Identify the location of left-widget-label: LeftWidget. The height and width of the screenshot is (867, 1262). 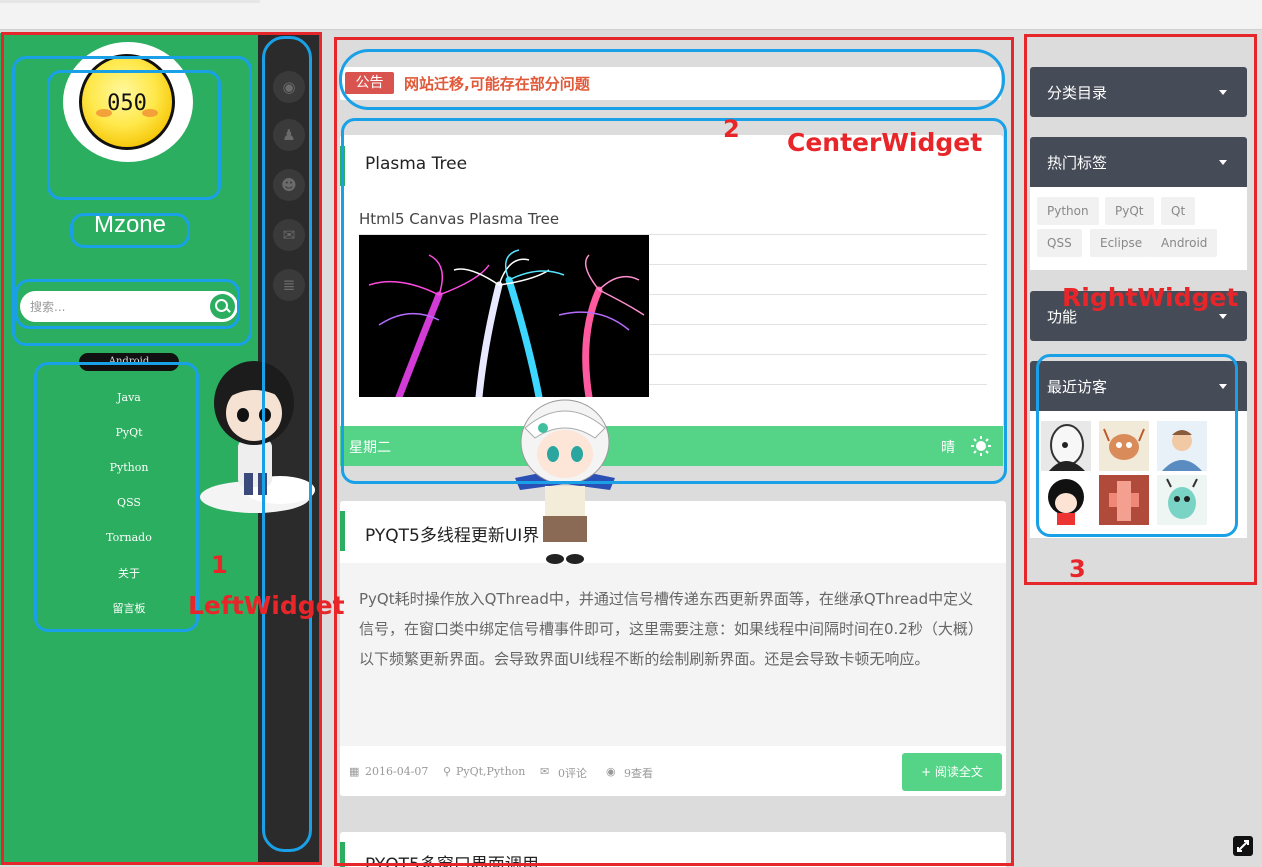
(266, 605).